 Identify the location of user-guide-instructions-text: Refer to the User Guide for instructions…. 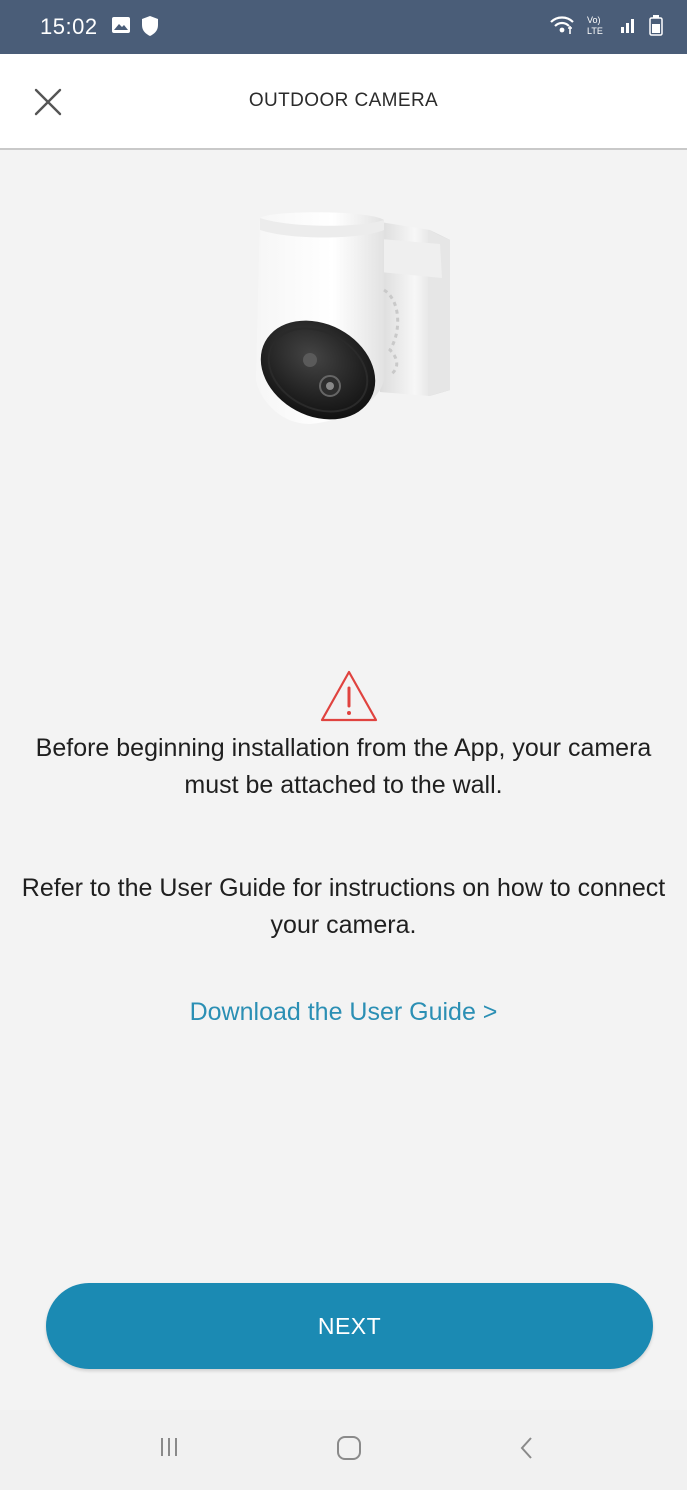
(343, 906).